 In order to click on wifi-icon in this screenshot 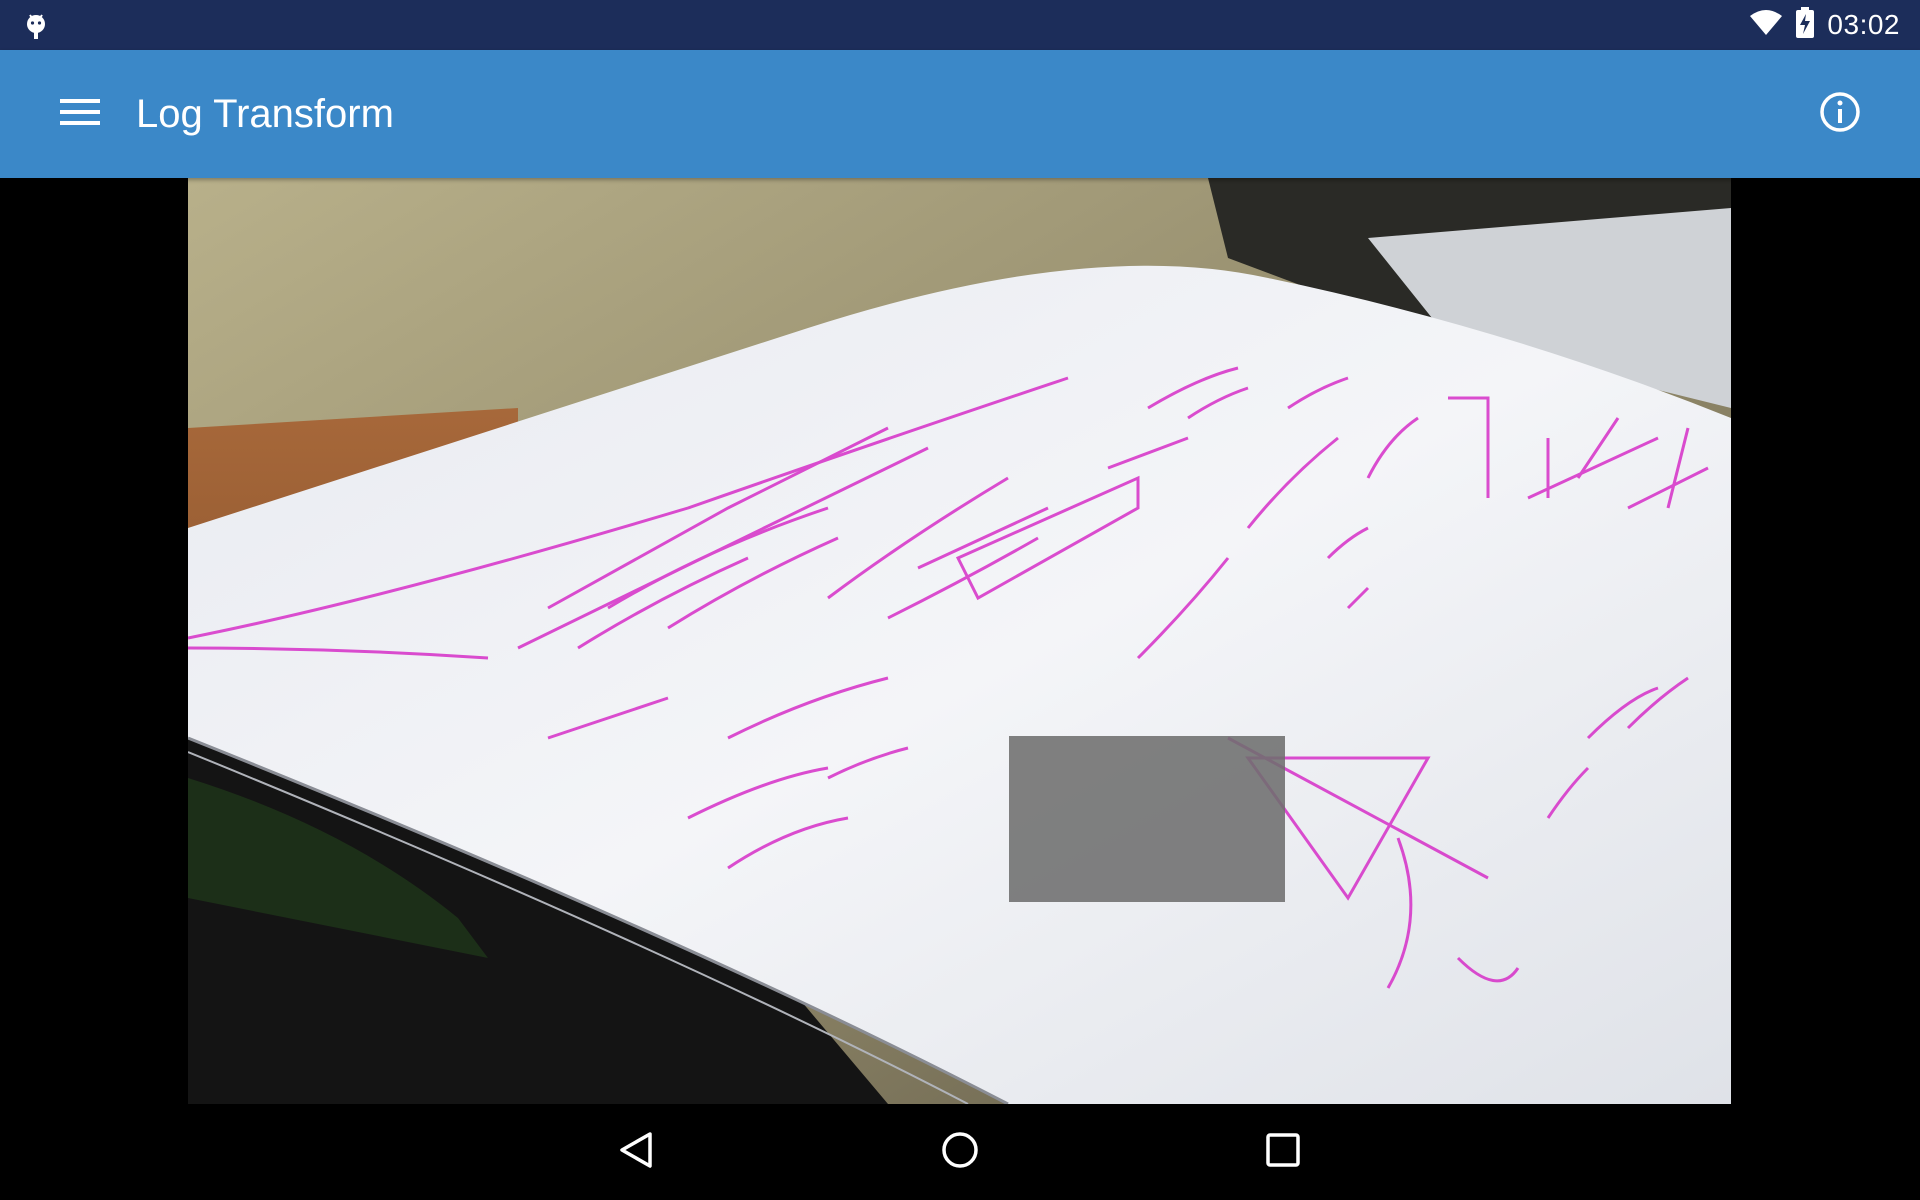, I will do `click(1766, 25)`.